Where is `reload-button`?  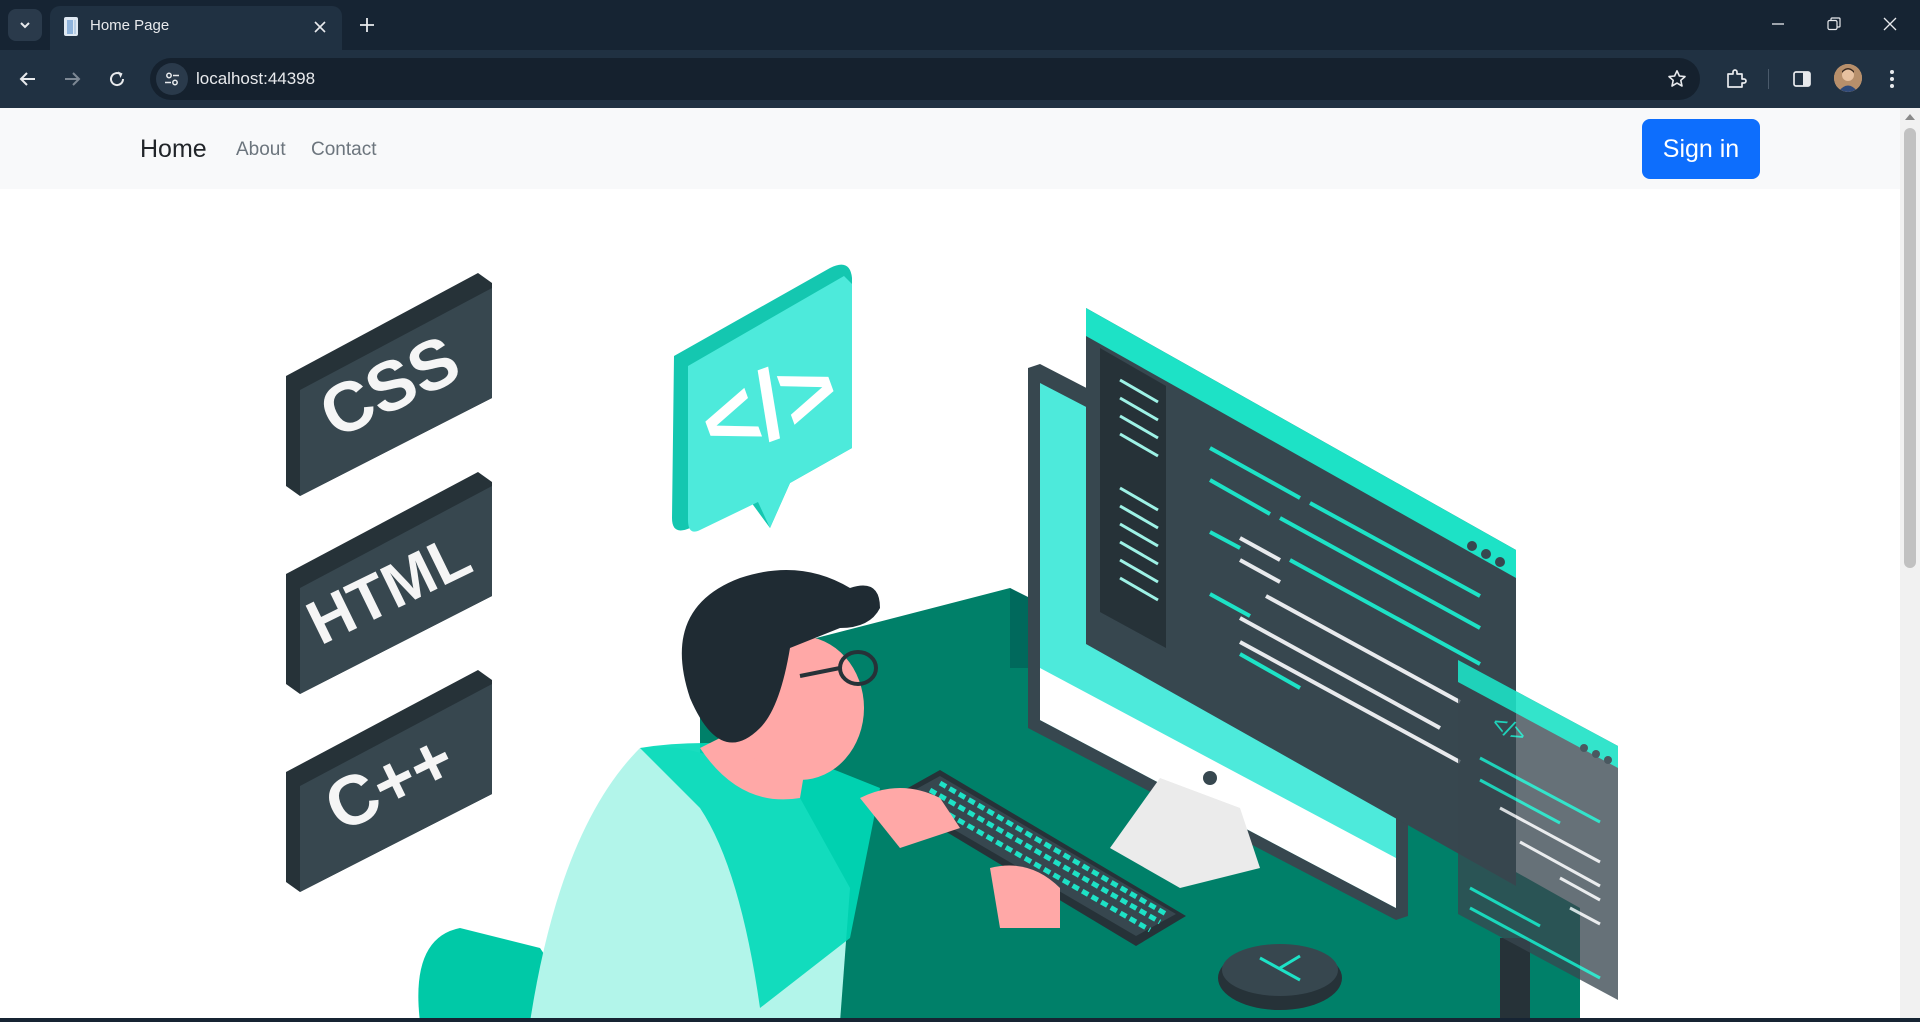 reload-button is located at coordinates (117, 79).